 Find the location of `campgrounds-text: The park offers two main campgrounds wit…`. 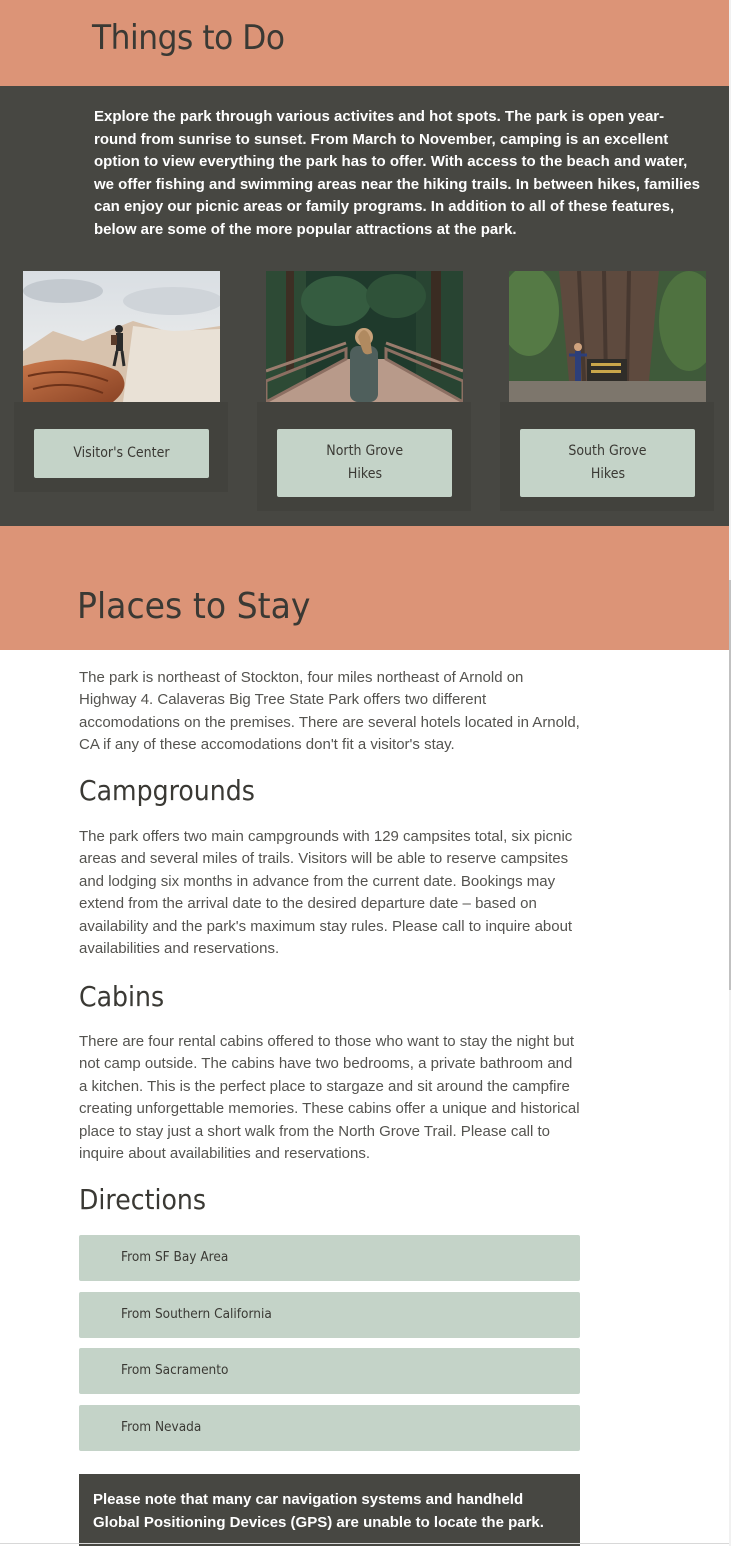

campgrounds-text: The park offers two main campgrounds wit… is located at coordinates (326, 893).